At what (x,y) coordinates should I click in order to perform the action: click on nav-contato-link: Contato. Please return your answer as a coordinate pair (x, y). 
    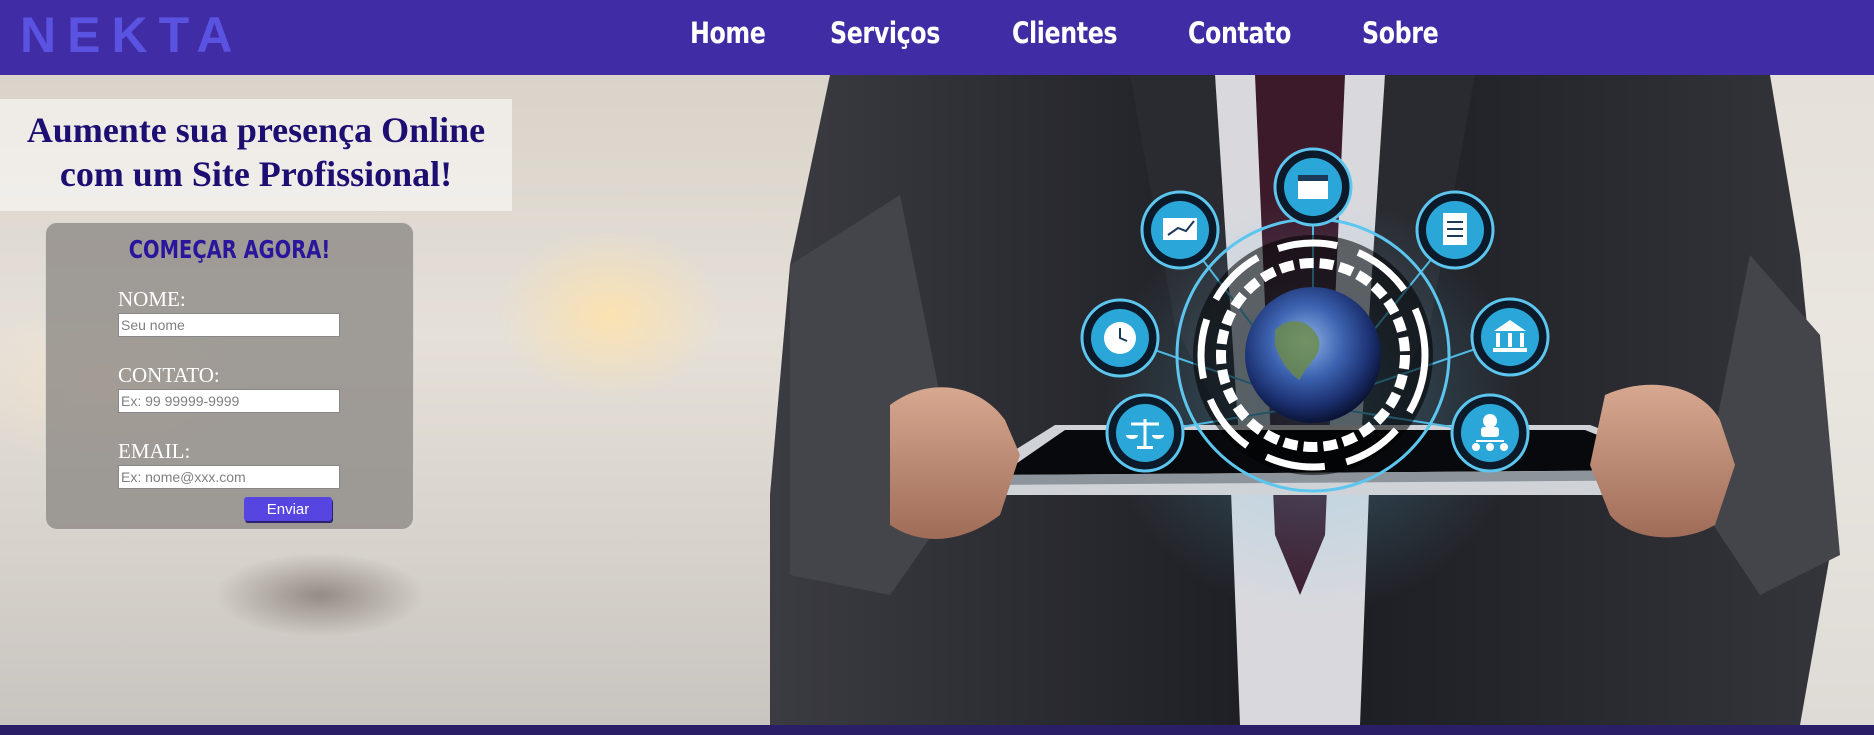
    Looking at the image, I should click on (1239, 33).